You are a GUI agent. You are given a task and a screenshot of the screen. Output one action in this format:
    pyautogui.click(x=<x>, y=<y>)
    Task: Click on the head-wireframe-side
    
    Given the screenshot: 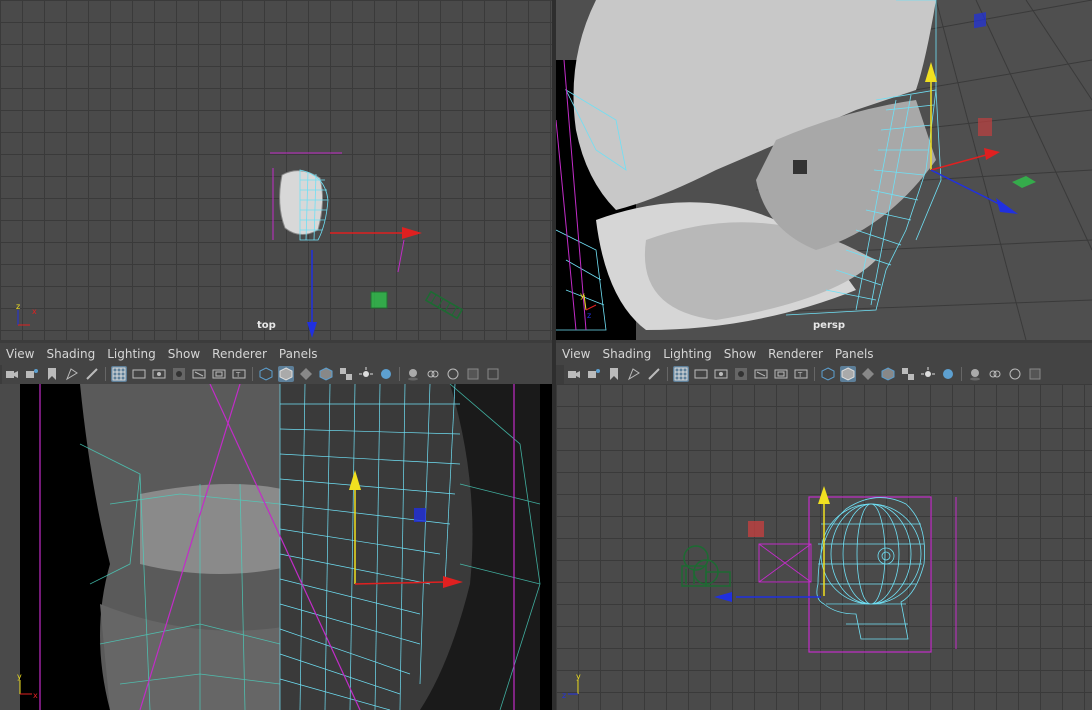 What is the action you would take?
    pyautogui.click(x=870, y=568)
    